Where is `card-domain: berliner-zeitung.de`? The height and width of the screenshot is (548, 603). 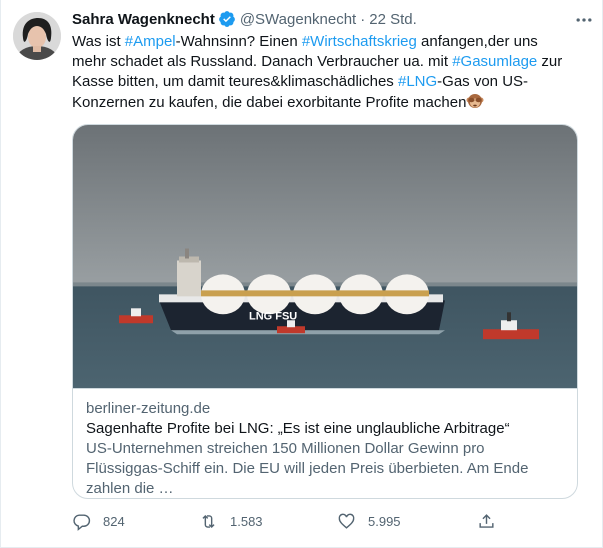
card-domain: berliner-zeitung.de is located at coordinates (148, 408).